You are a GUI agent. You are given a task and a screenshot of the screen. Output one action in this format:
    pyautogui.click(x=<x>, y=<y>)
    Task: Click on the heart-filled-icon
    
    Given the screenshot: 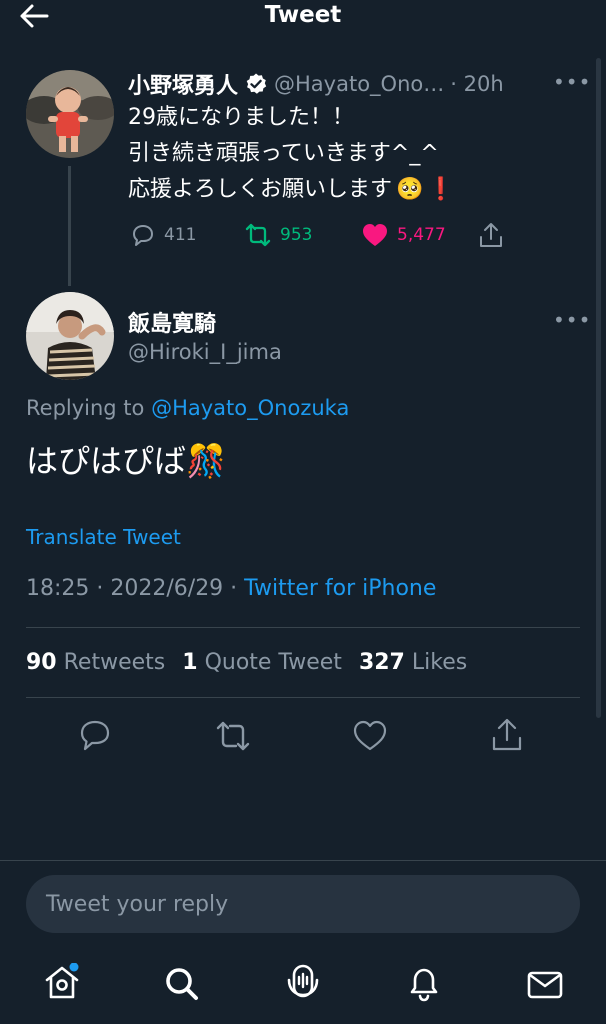 What is the action you would take?
    pyautogui.click(x=375, y=235)
    